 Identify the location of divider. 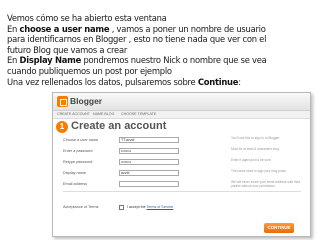
(182, 191).